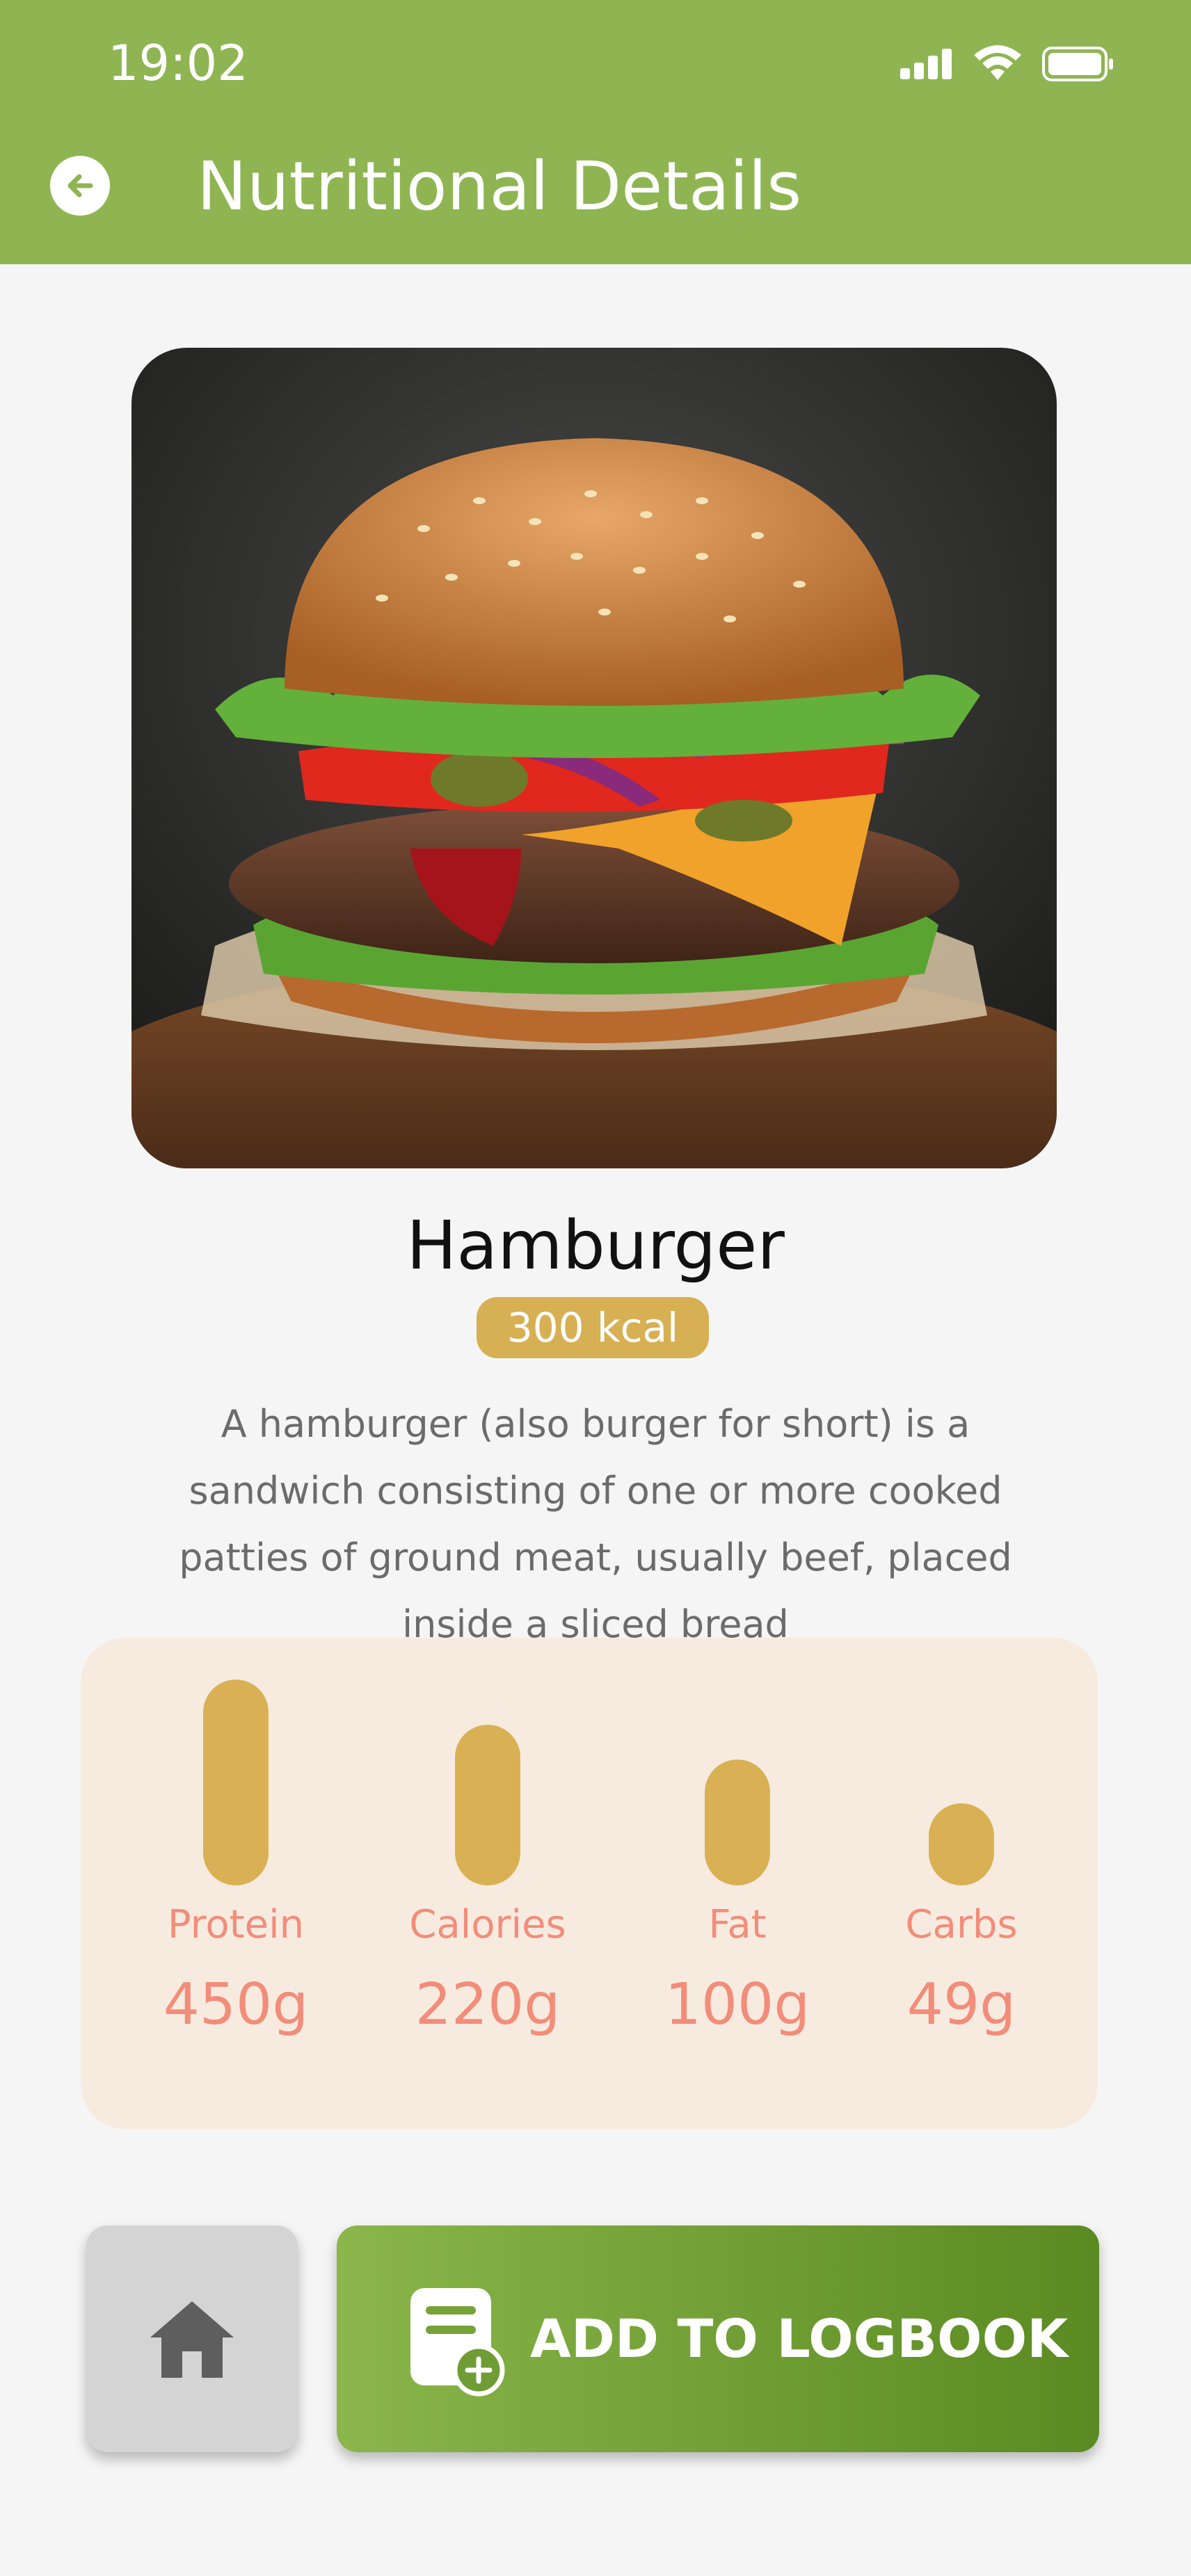  Describe the element at coordinates (595, 1246) in the screenshot. I see `food-name: Hamburger` at that location.